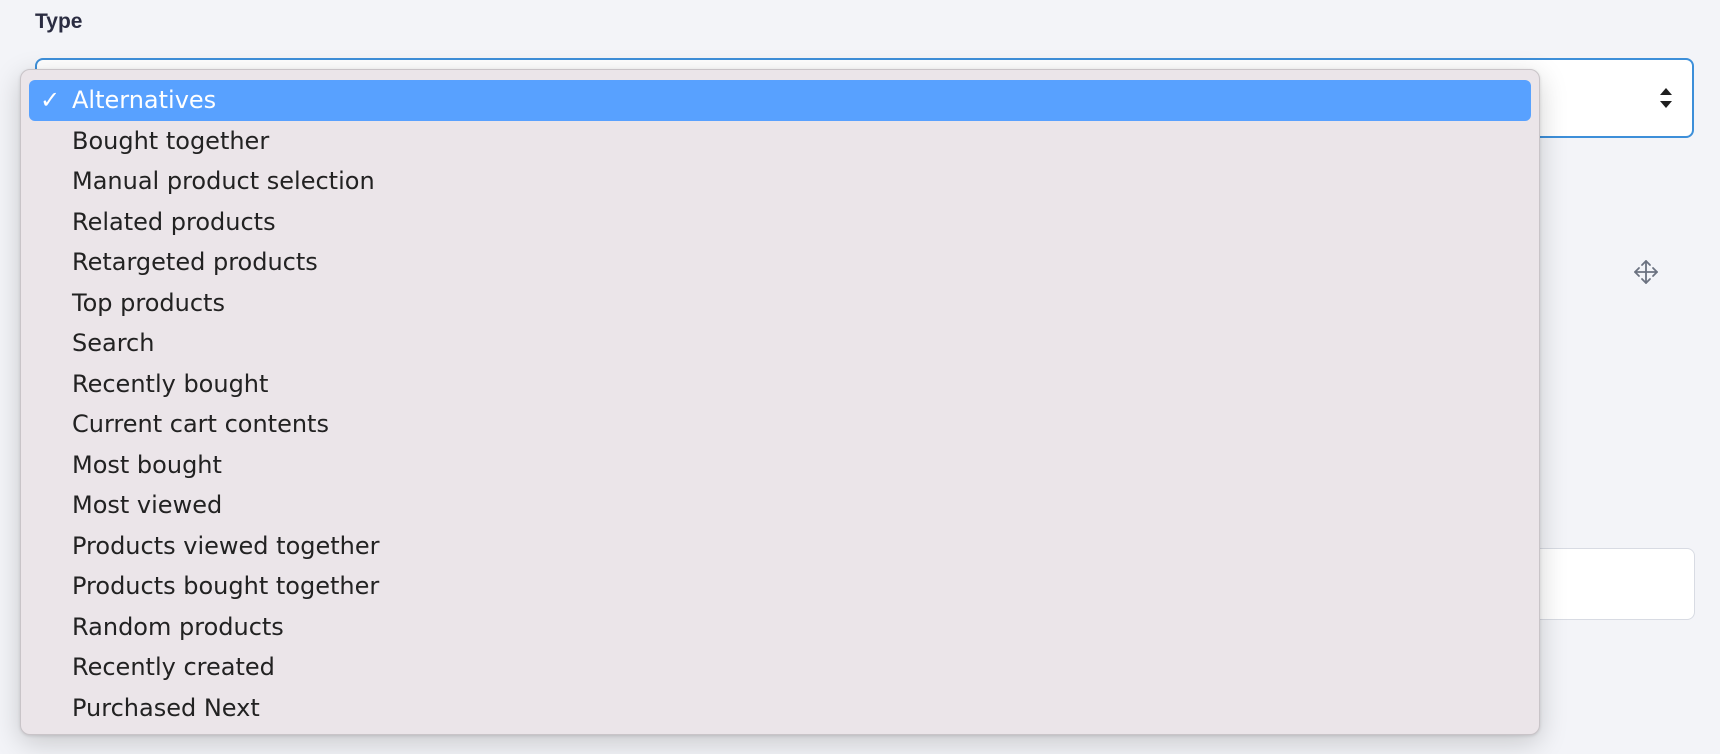  What do you see at coordinates (780, 343) in the screenshot?
I see `dropdown-option: Search` at bounding box center [780, 343].